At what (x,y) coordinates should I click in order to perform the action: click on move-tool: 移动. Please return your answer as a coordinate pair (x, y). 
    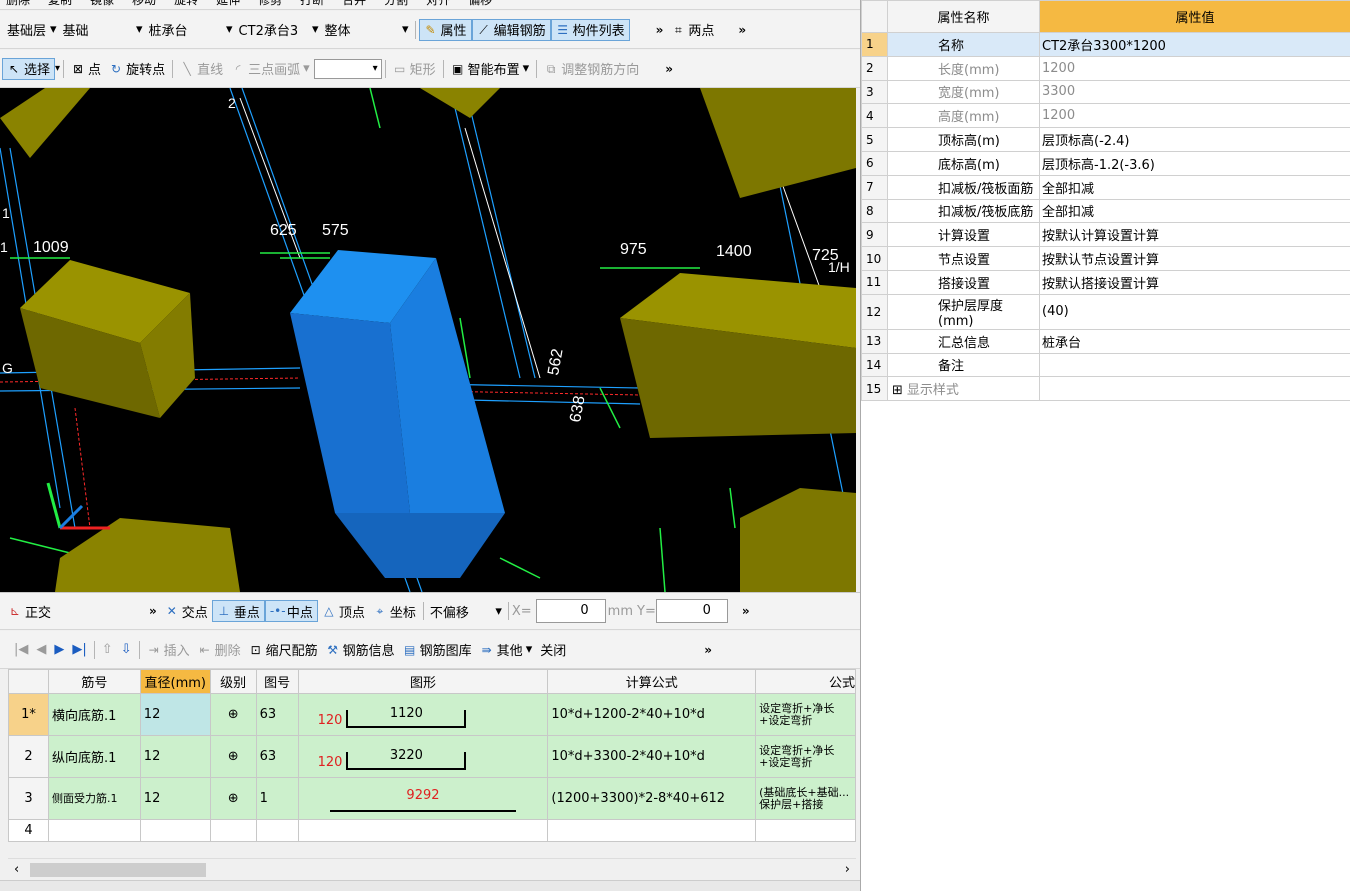
    Looking at the image, I should click on (144, 4).